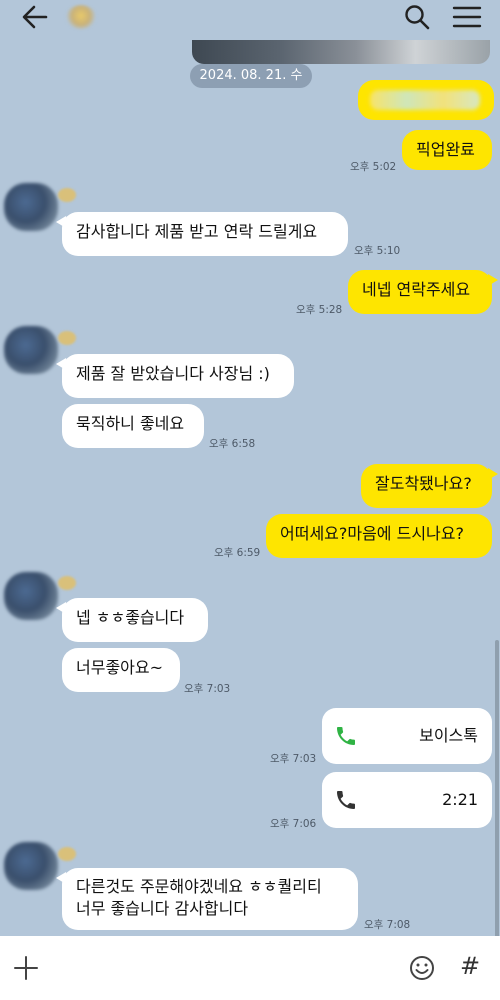  Describe the element at coordinates (132, 620) in the screenshot. I see `message-bubble-received: 넵 ㅎㅎ좋습니다` at that location.